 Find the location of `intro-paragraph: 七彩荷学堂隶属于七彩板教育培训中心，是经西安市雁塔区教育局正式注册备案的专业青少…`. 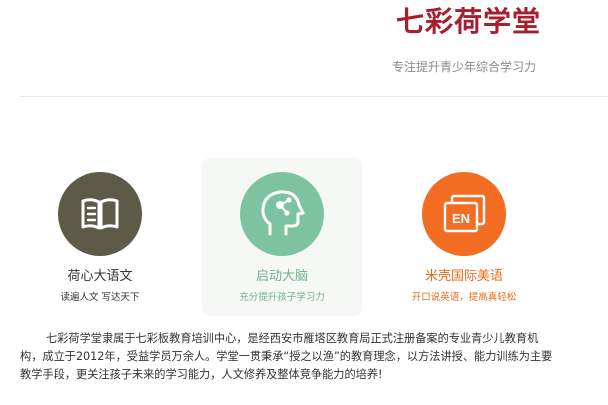

intro-paragraph: 七彩荷学堂隶属于七彩板教育培训中心，是经西安市雁塔区教育局正式注册备案的专业青少… is located at coordinates (286, 356).